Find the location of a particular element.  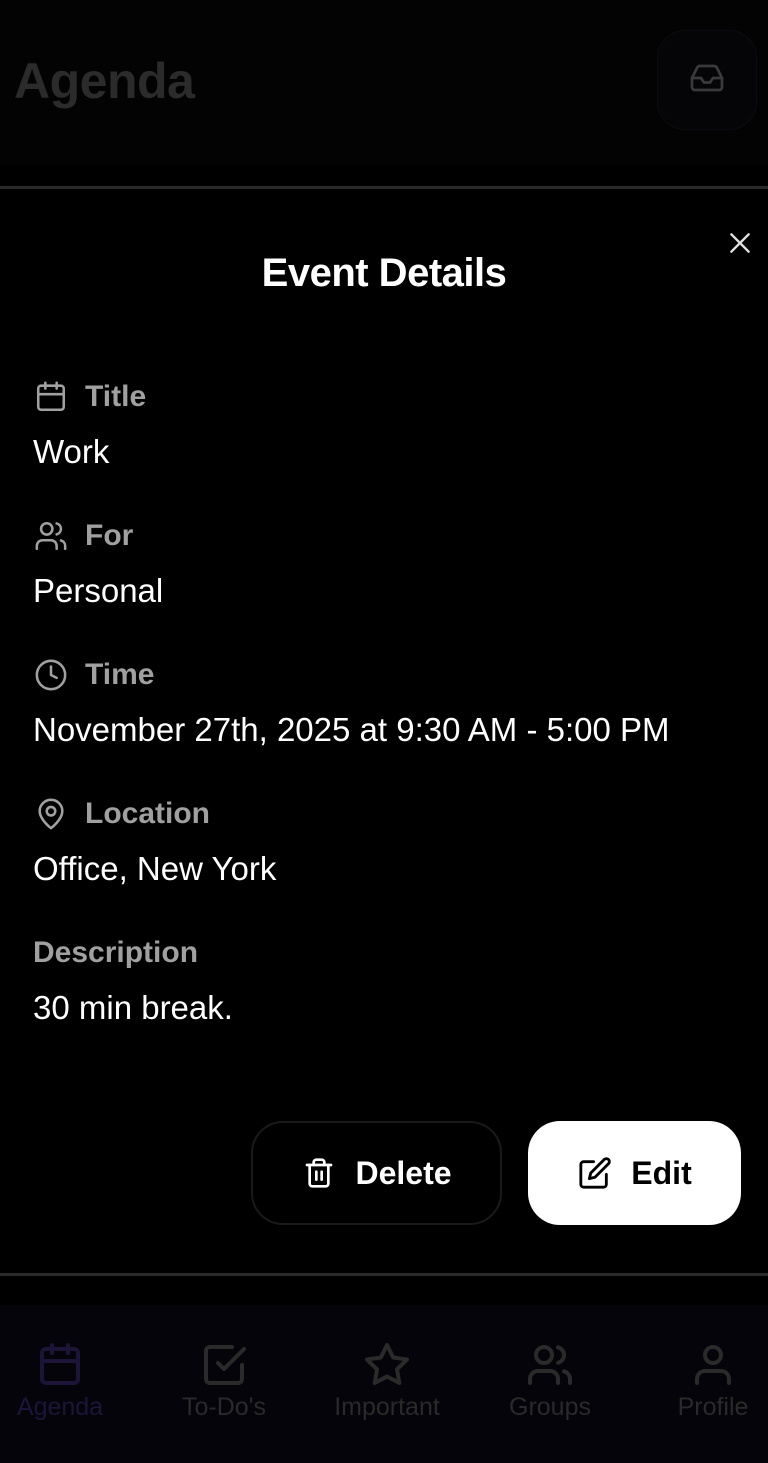

field-for-label: For is located at coordinates (109, 535).